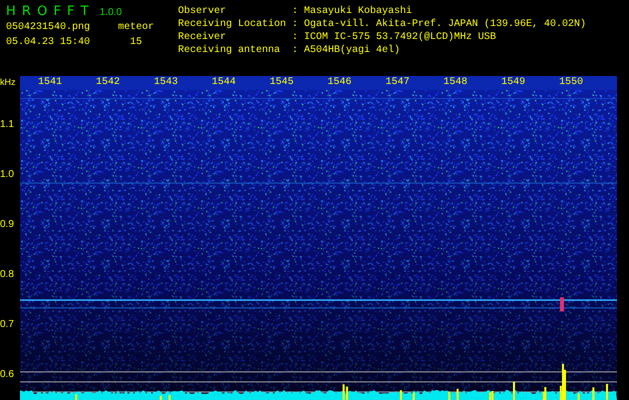  What do you see at coordinates (7, 375) in the screenshot?
I see `y-axis-label: 0.6` at bounding box center [7, 375].